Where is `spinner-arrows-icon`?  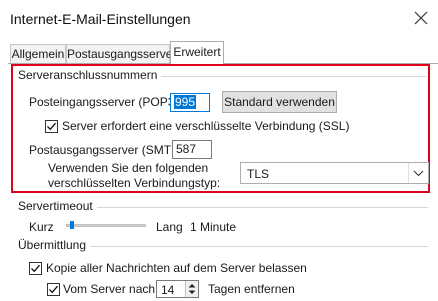 spinner-arrows-icon is located at coordinates (191, 289).